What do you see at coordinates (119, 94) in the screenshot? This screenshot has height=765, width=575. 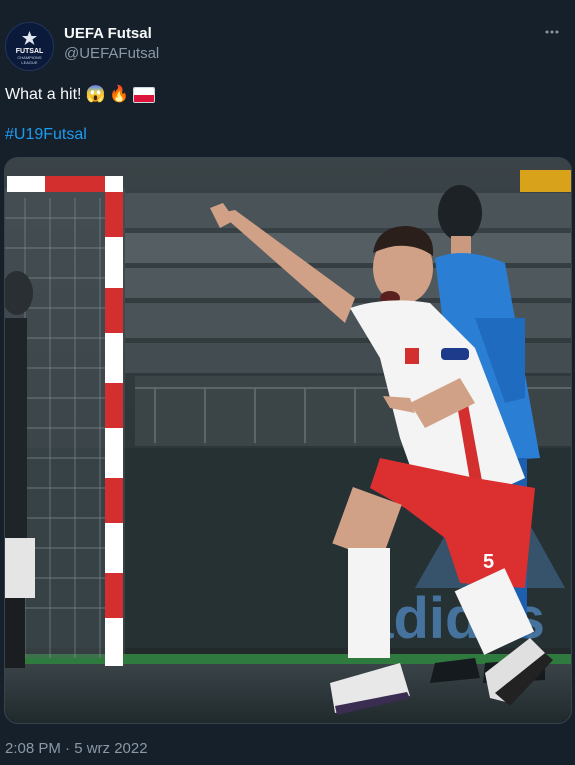 I see `fire-emoji-icon: 🔥` at bounding box center [119, 94].